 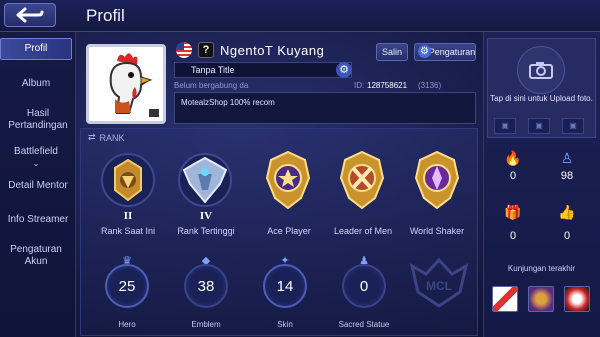 I want to click on sidebar-item-detail-mentor: Detail Mentor, so click(x=38, y=186).